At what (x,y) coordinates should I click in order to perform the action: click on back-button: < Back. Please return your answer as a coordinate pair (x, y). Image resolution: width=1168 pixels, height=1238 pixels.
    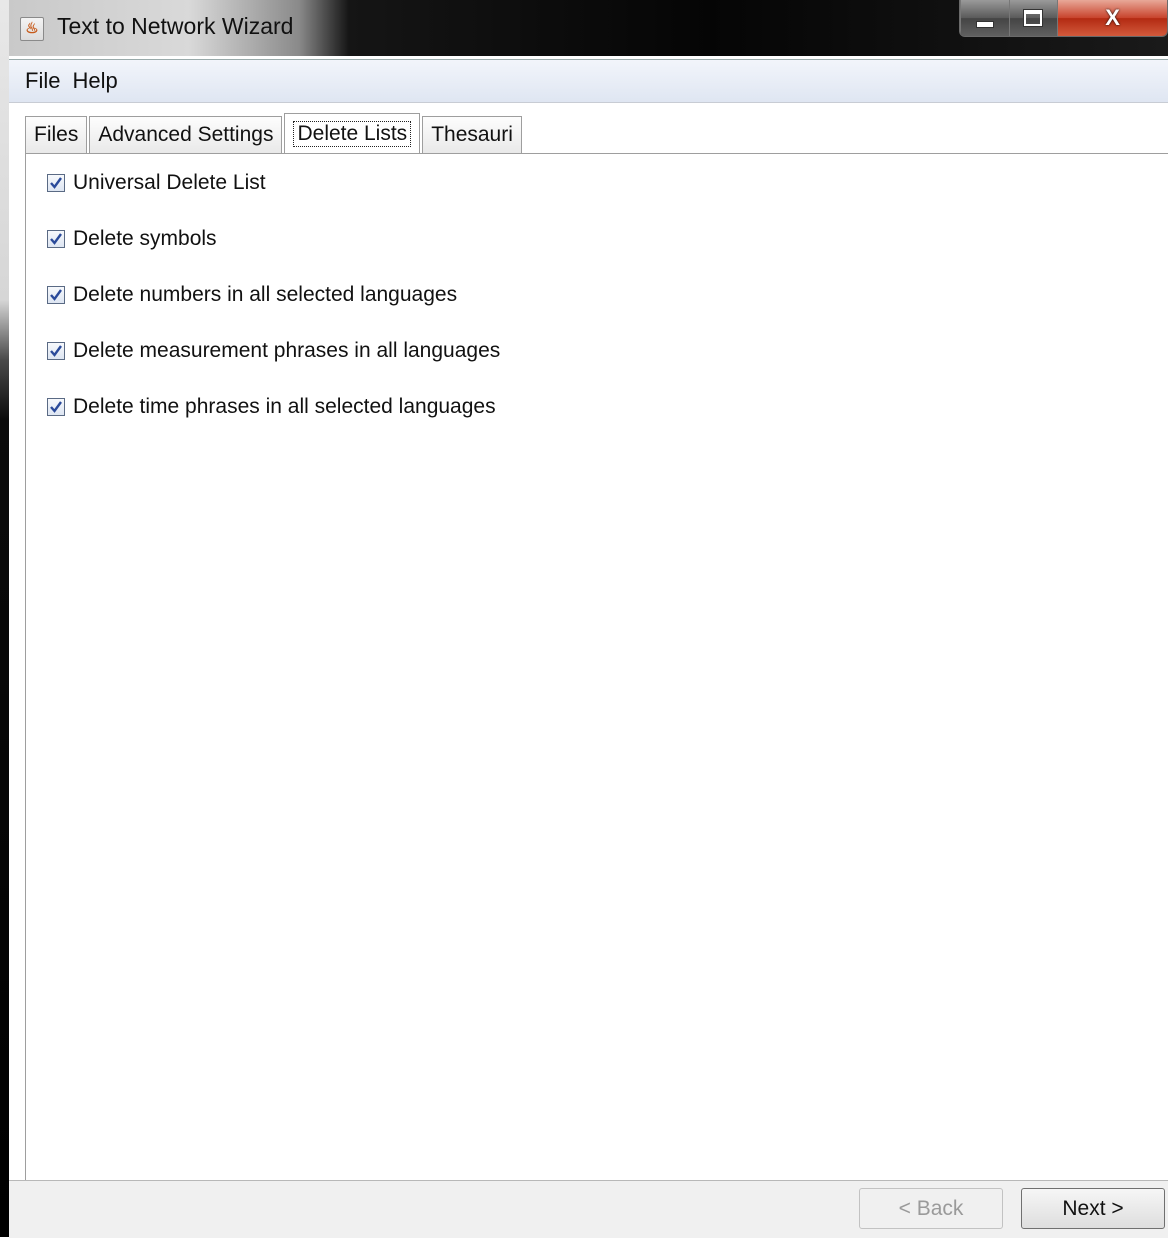
    Looking at the image, I should click on (931, 1208).